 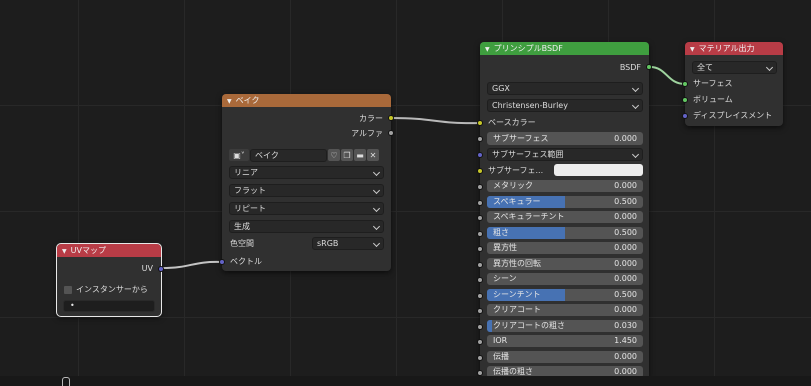 I want to click on uv-output-socket, so click(x=161, y=269).